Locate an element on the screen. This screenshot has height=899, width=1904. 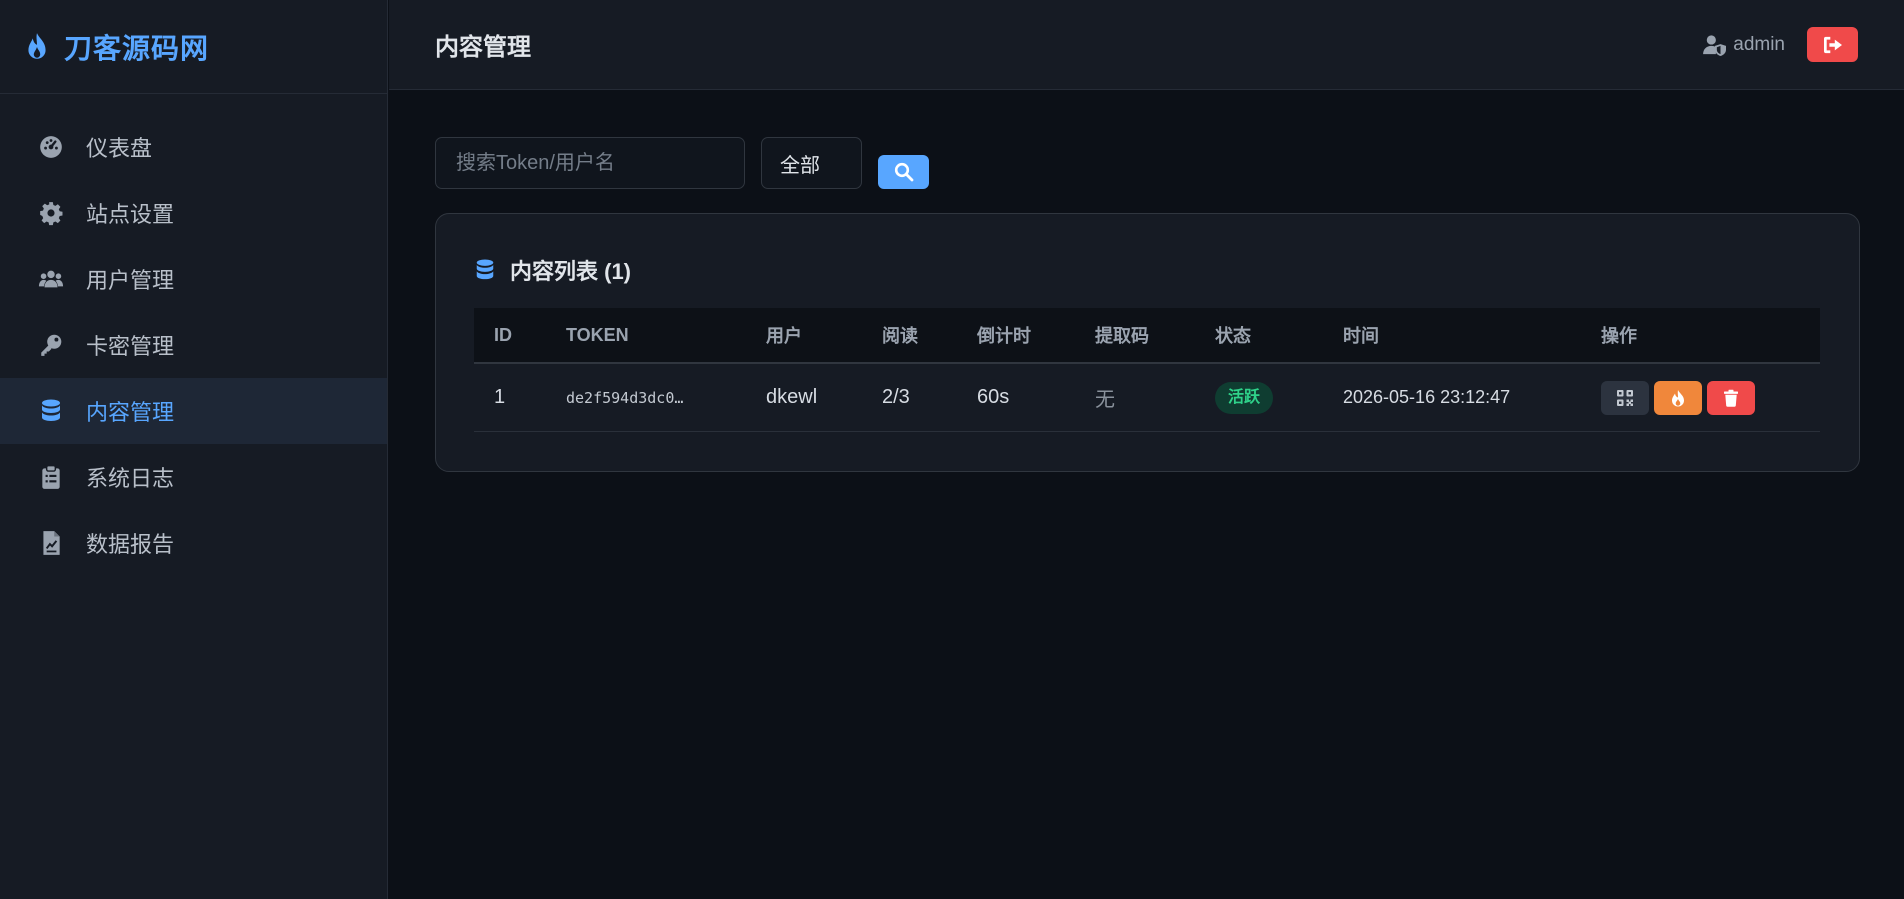
sidebar-item-cards: 卡密管理 is located at coordinates (193, 345).